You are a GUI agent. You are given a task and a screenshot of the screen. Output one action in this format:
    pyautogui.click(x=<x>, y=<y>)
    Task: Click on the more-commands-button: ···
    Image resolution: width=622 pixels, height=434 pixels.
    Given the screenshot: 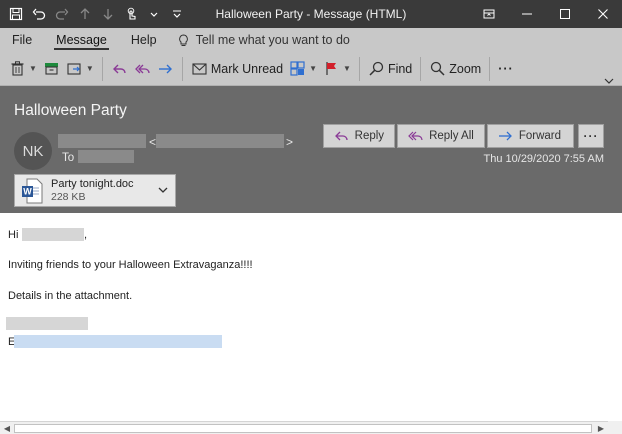 What is the action you would take?
    pyautogui.click(x=506, y=69)
    